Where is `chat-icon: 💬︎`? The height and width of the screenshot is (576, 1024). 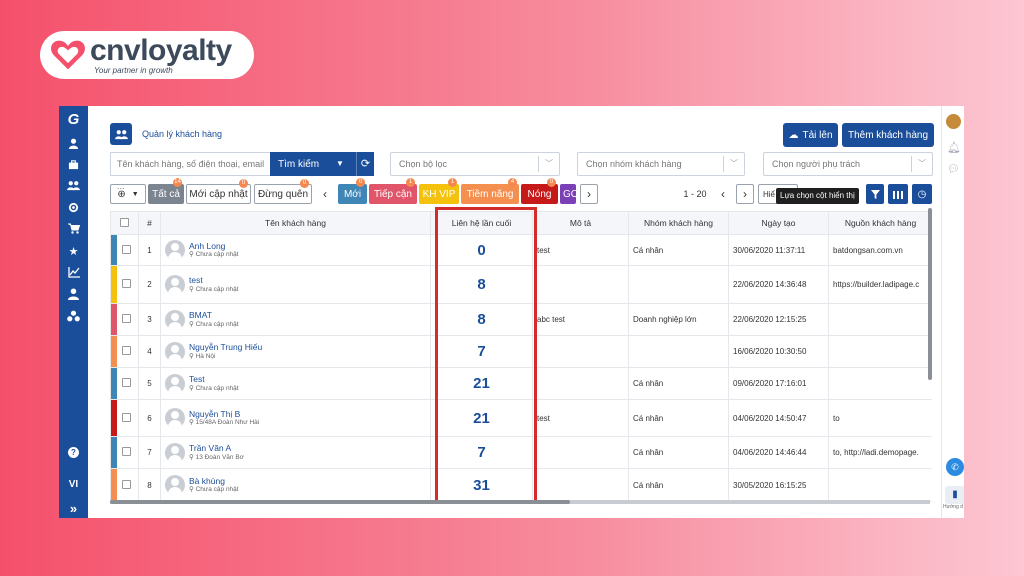 chat-icon: 💬︎ is located at coordinates (953, 169).